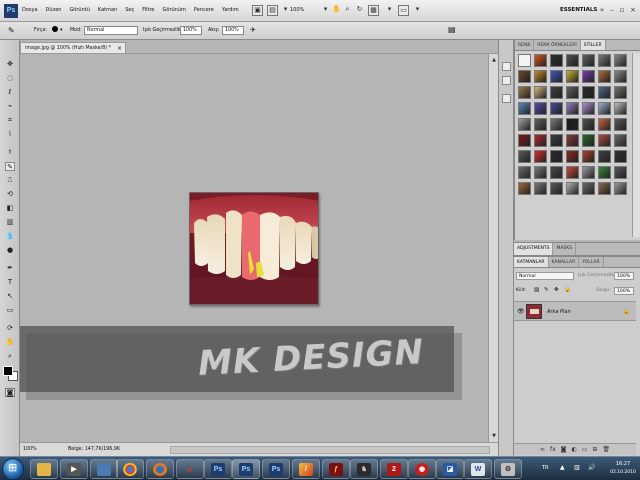 This screenshot has height=480, width=640. Describe the element at coordinates (556, 290) in the screenshot. I see `lock-position-icon: ✥` at that location.